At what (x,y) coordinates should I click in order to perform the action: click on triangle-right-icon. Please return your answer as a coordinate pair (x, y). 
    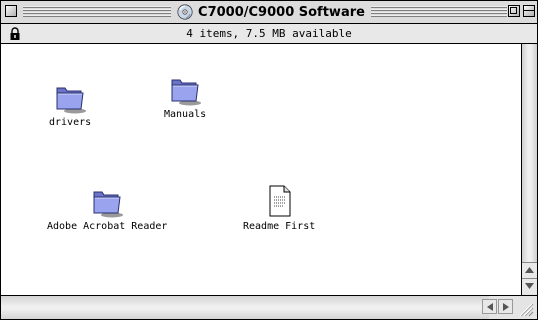
    Looking at the image, I should click on (506, 307).